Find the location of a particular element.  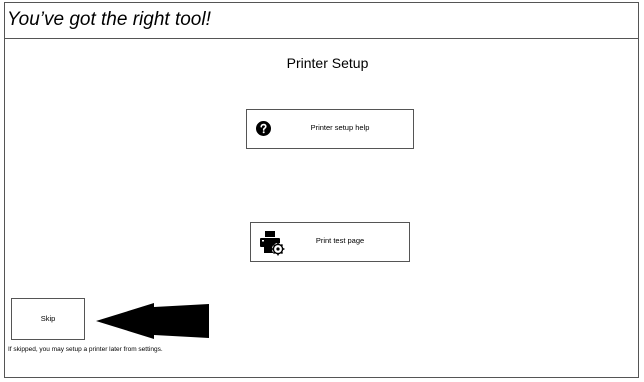

print-test-page-label: Print test page is located at coordinates (340, 240).